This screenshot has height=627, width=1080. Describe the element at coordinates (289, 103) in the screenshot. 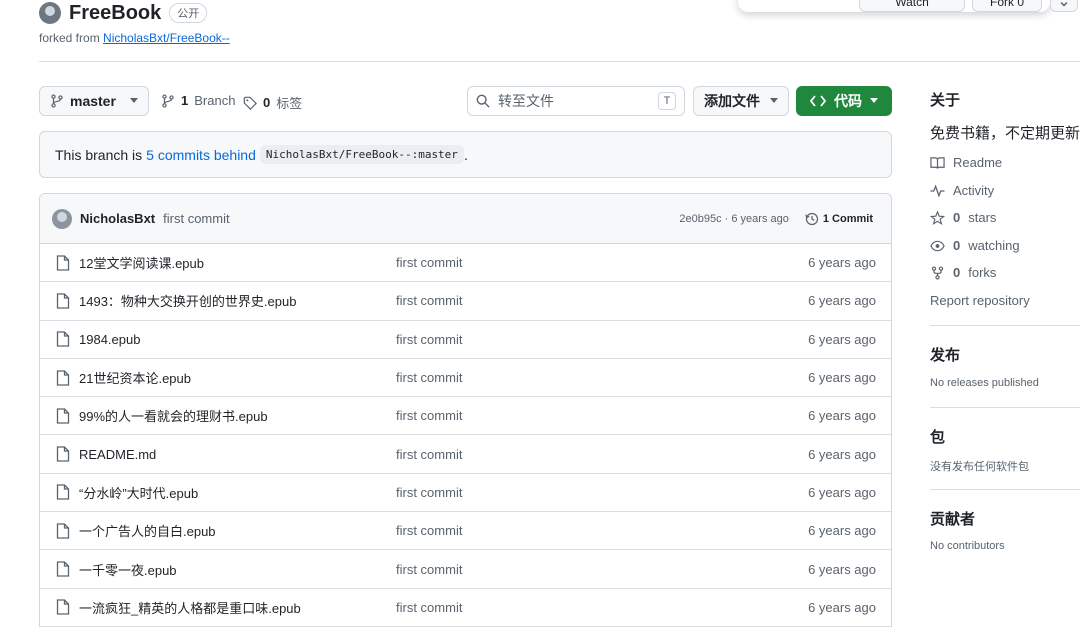

I see `tags-label: 标签` at that location.